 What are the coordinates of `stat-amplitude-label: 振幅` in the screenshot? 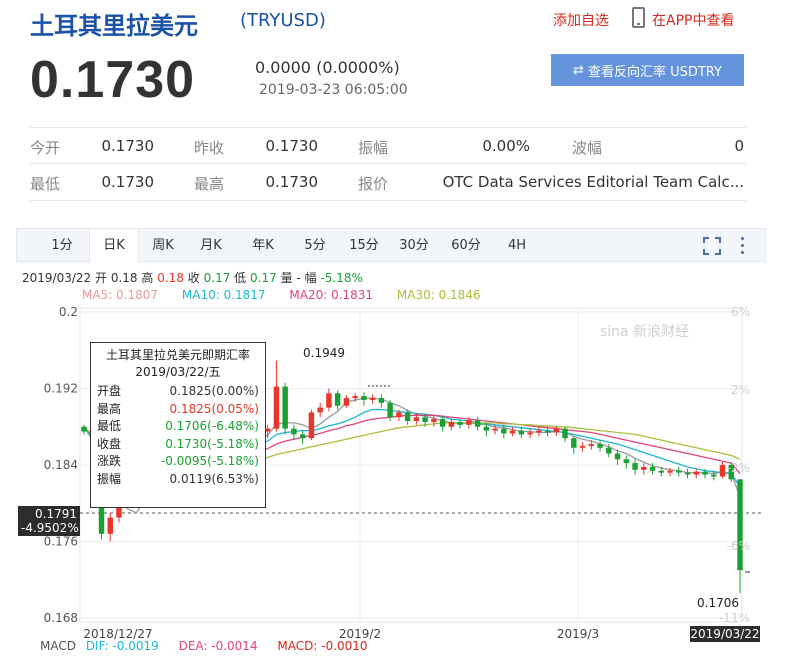 It's located at (373, 148).